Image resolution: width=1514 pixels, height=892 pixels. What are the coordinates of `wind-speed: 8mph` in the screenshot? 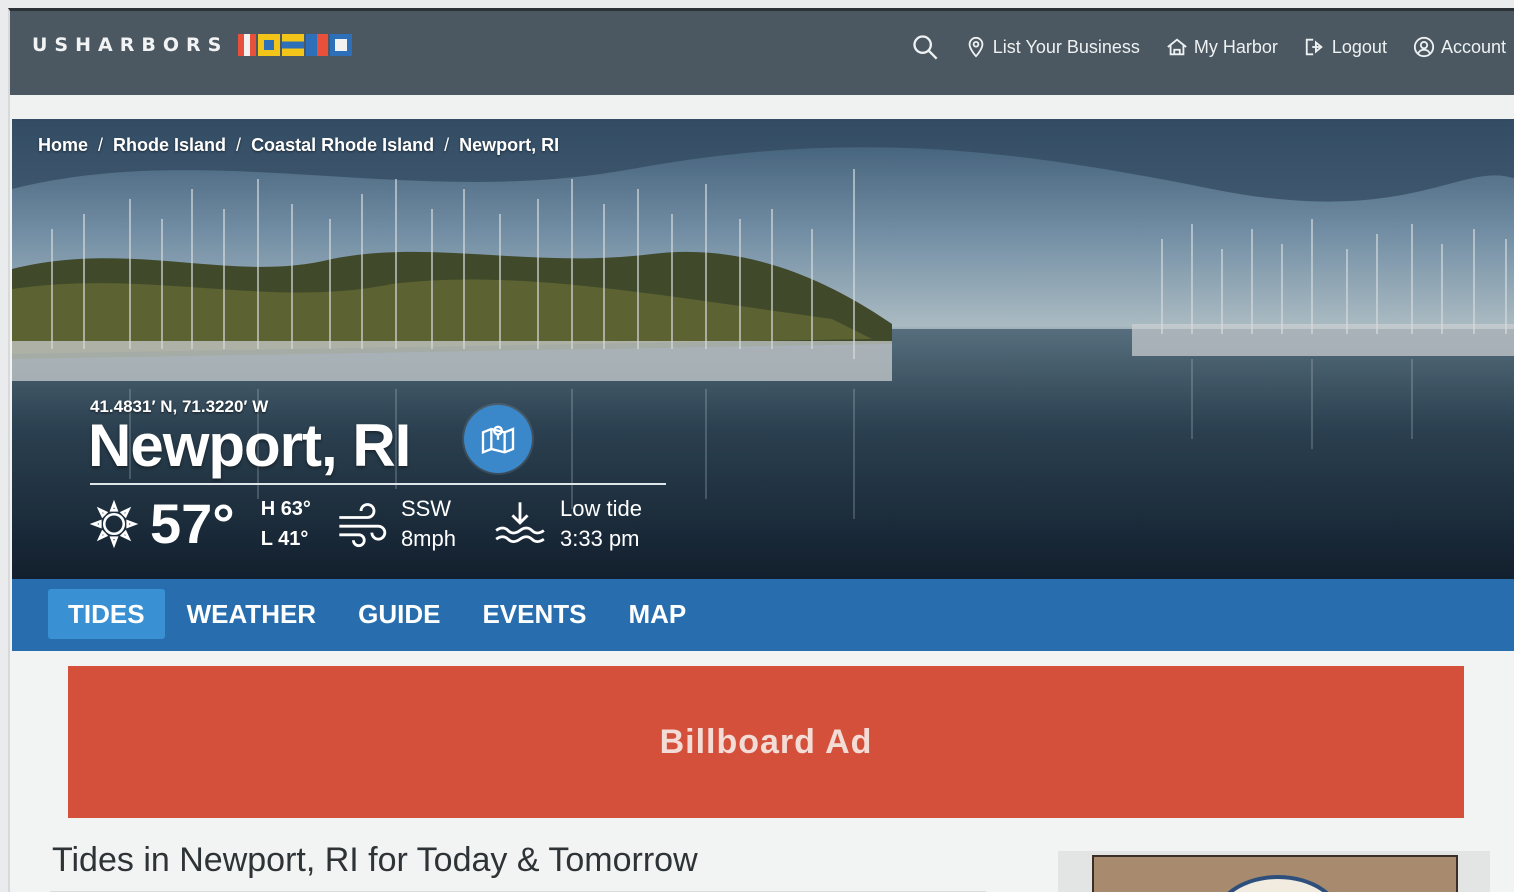 It's located at (428, 538).